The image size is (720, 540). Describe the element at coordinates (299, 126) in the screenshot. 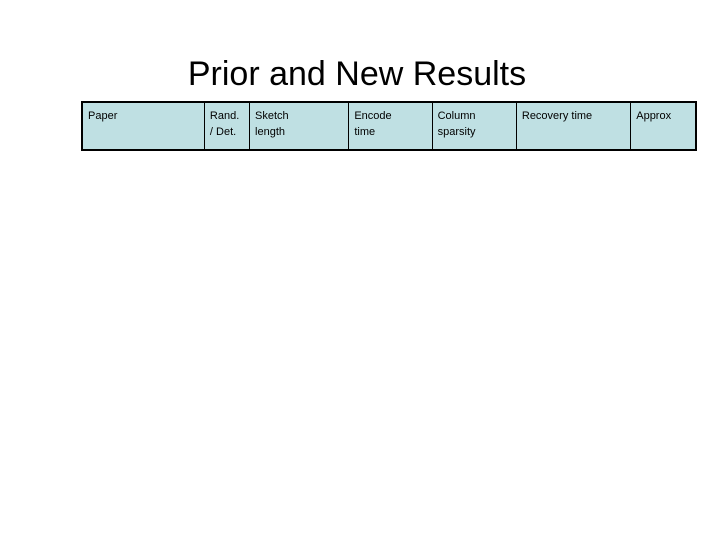

I see `column-header-sketch-length: Sketch length` at that location.